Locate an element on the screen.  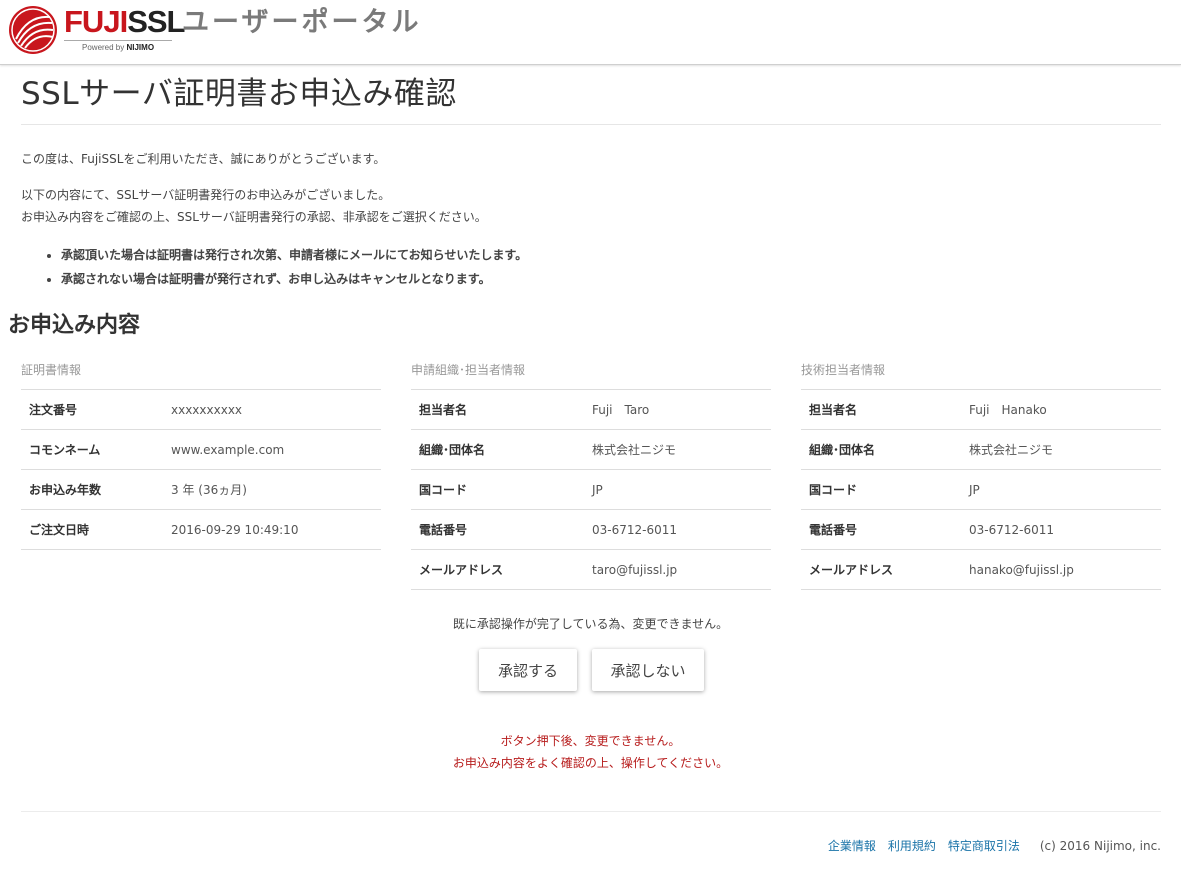
table-row: ご注文日時 2016-09-29 10:49:10 is located at coordinates (201, 530).